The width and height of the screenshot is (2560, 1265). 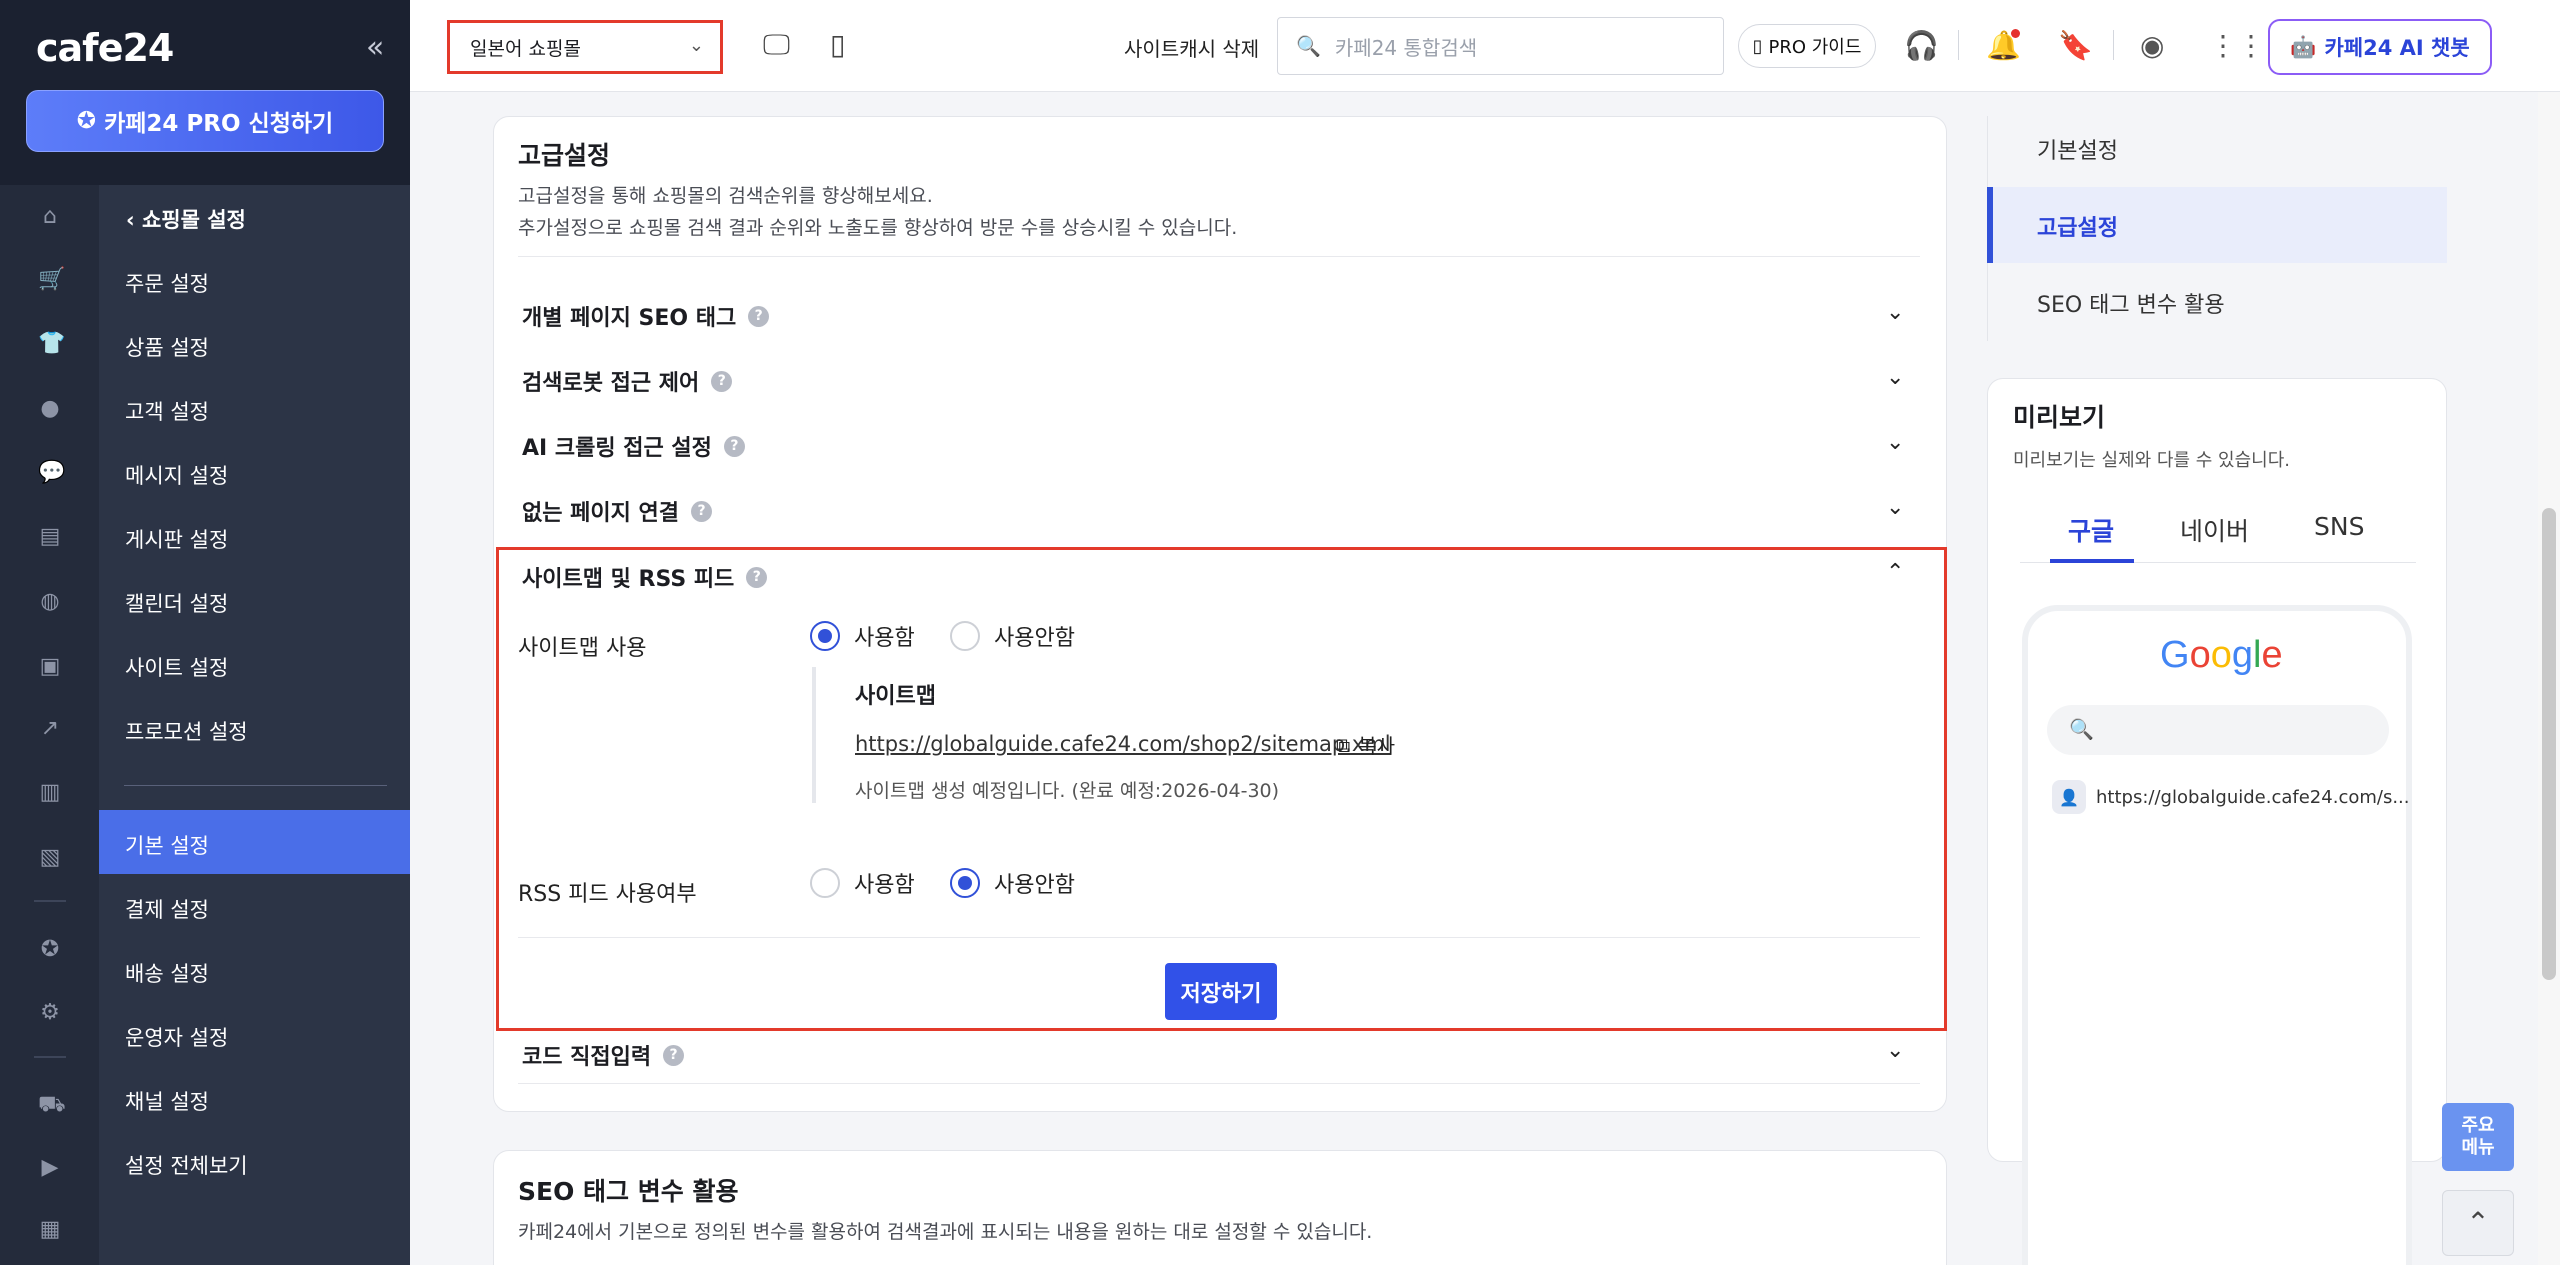 I want to click on site-cache-delete-button: 사이트캐시 삭제, so click(x=1191, y=47).